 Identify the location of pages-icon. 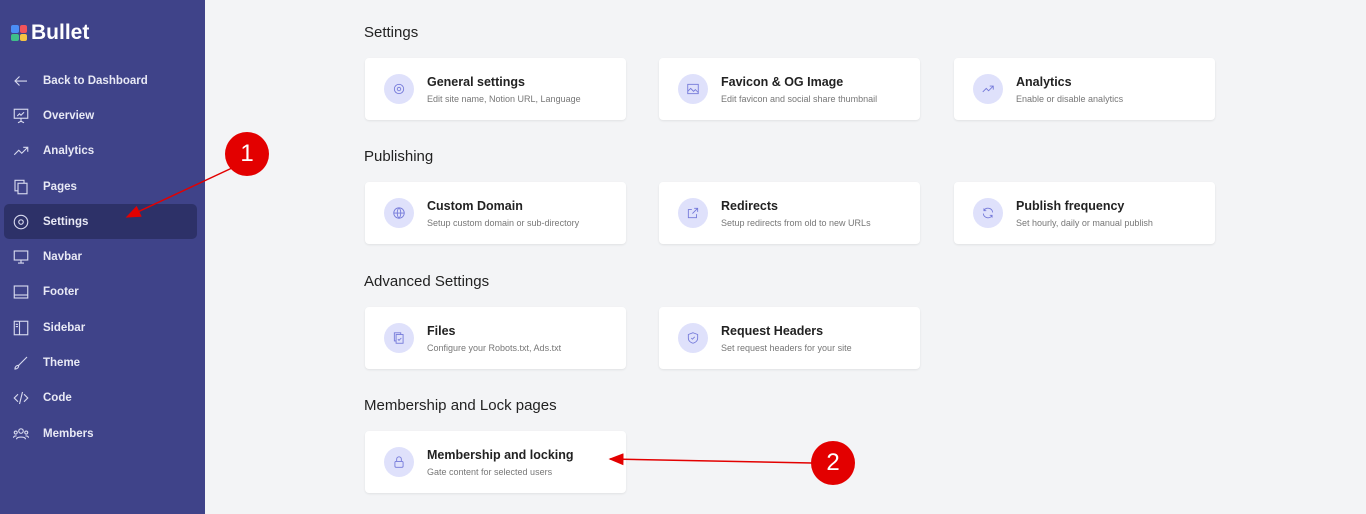
(21, 186).